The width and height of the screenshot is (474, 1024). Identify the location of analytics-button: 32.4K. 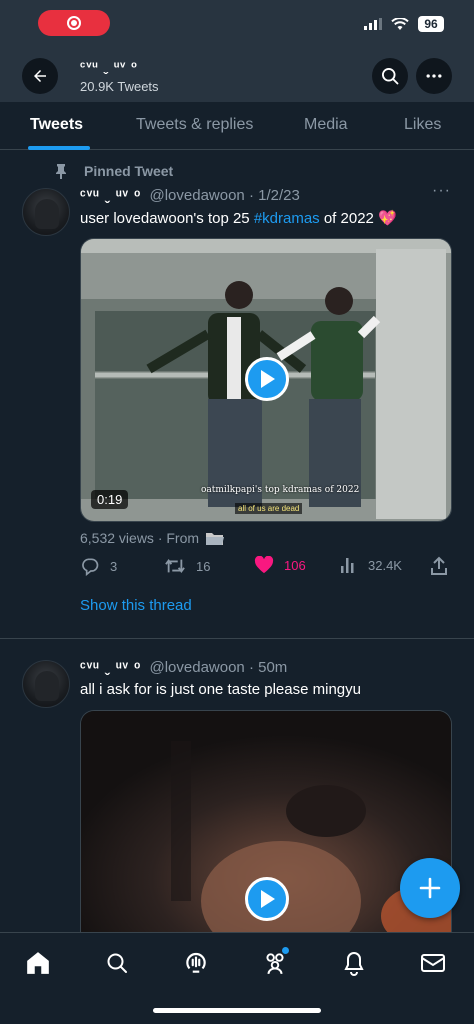
(371, 565).